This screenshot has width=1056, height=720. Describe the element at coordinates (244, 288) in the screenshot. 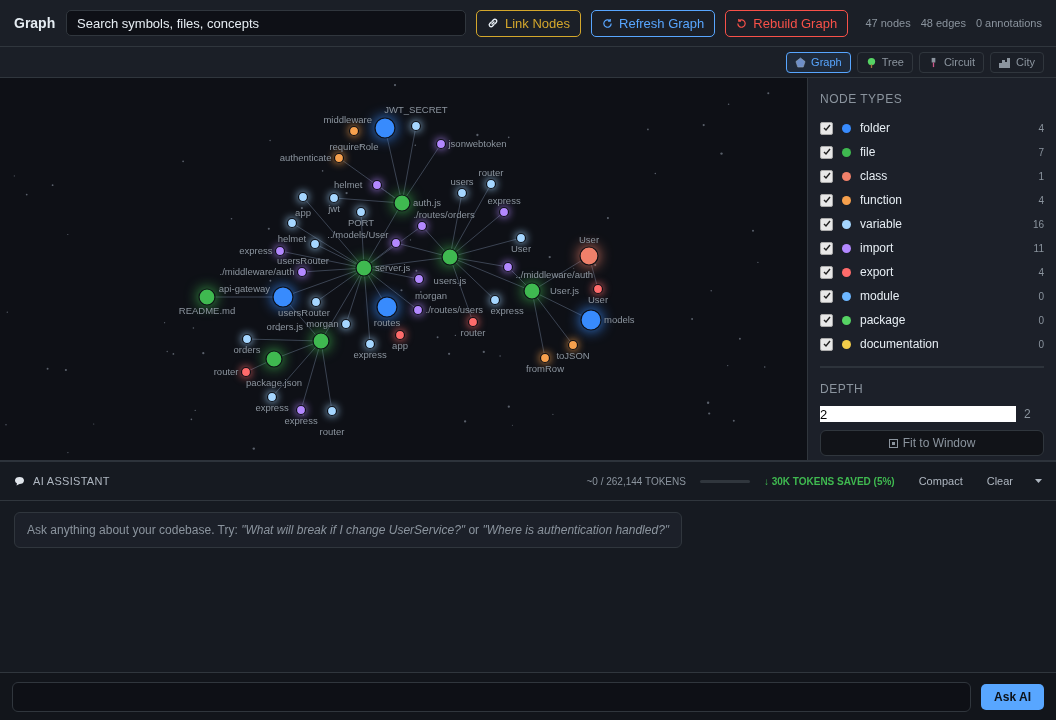

I see `node-label: api-gateway` at that location.